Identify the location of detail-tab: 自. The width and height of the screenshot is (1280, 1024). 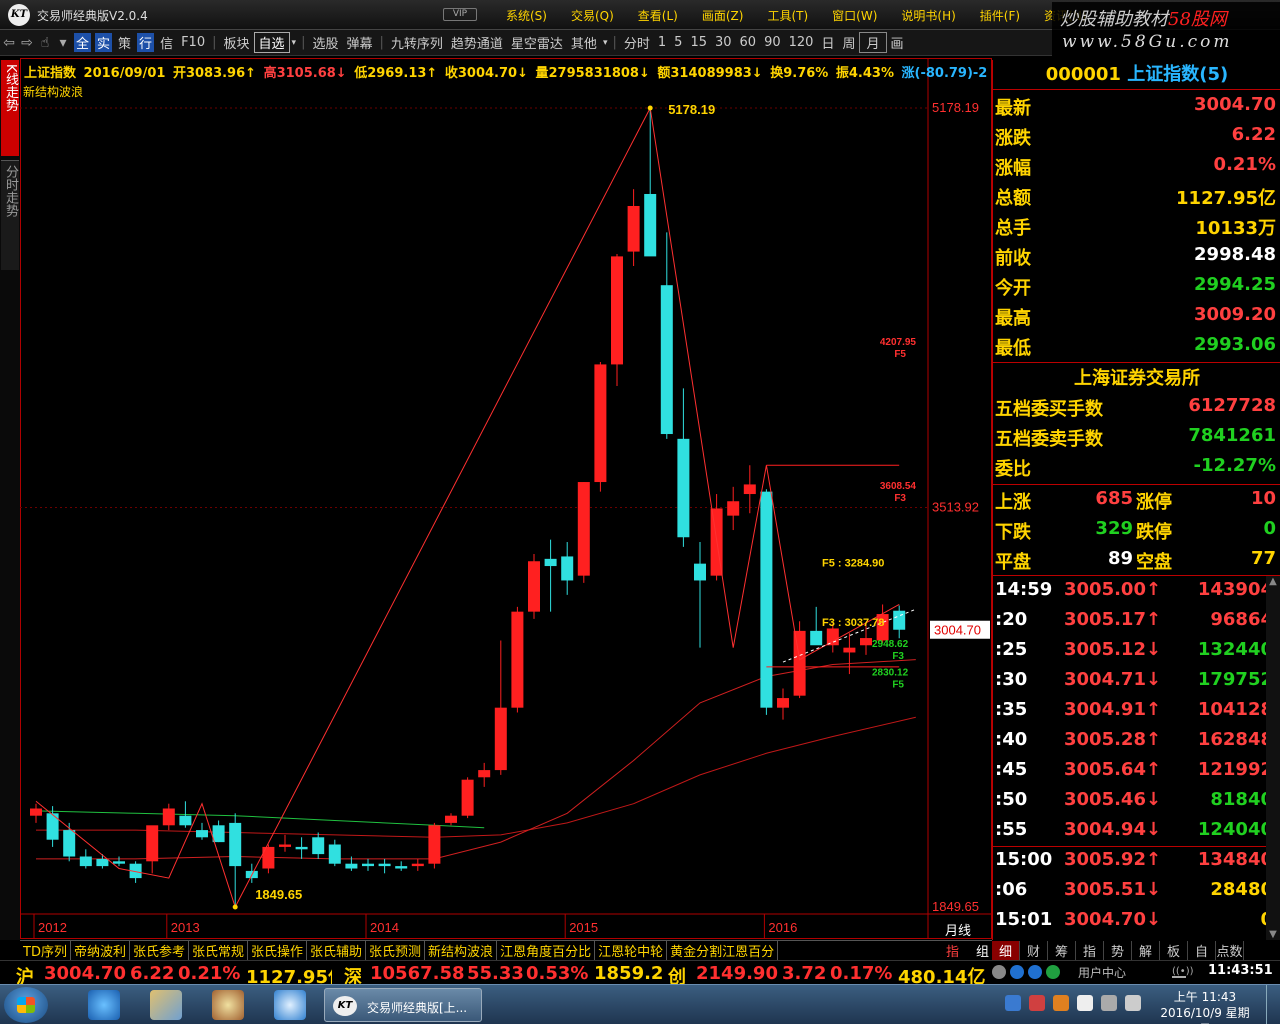
(1202, 950).